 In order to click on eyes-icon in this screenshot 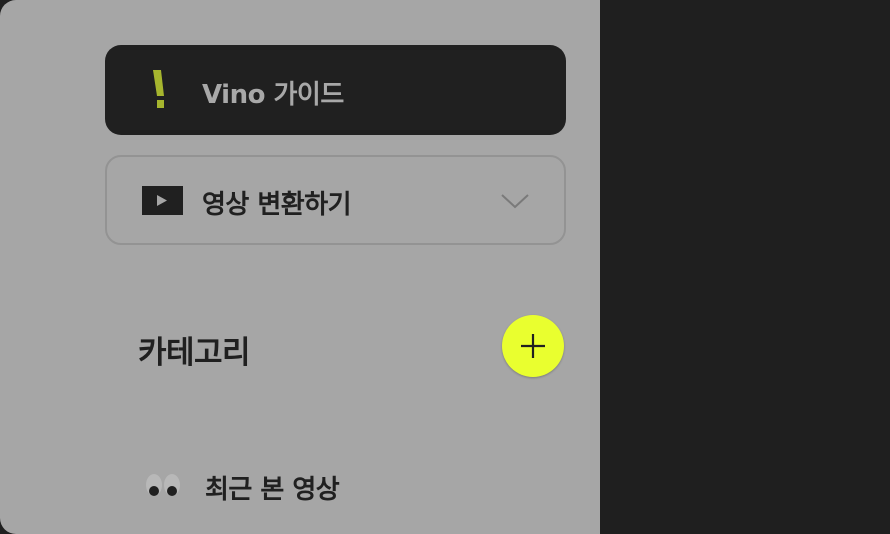, I will do `click(163, 485)`.